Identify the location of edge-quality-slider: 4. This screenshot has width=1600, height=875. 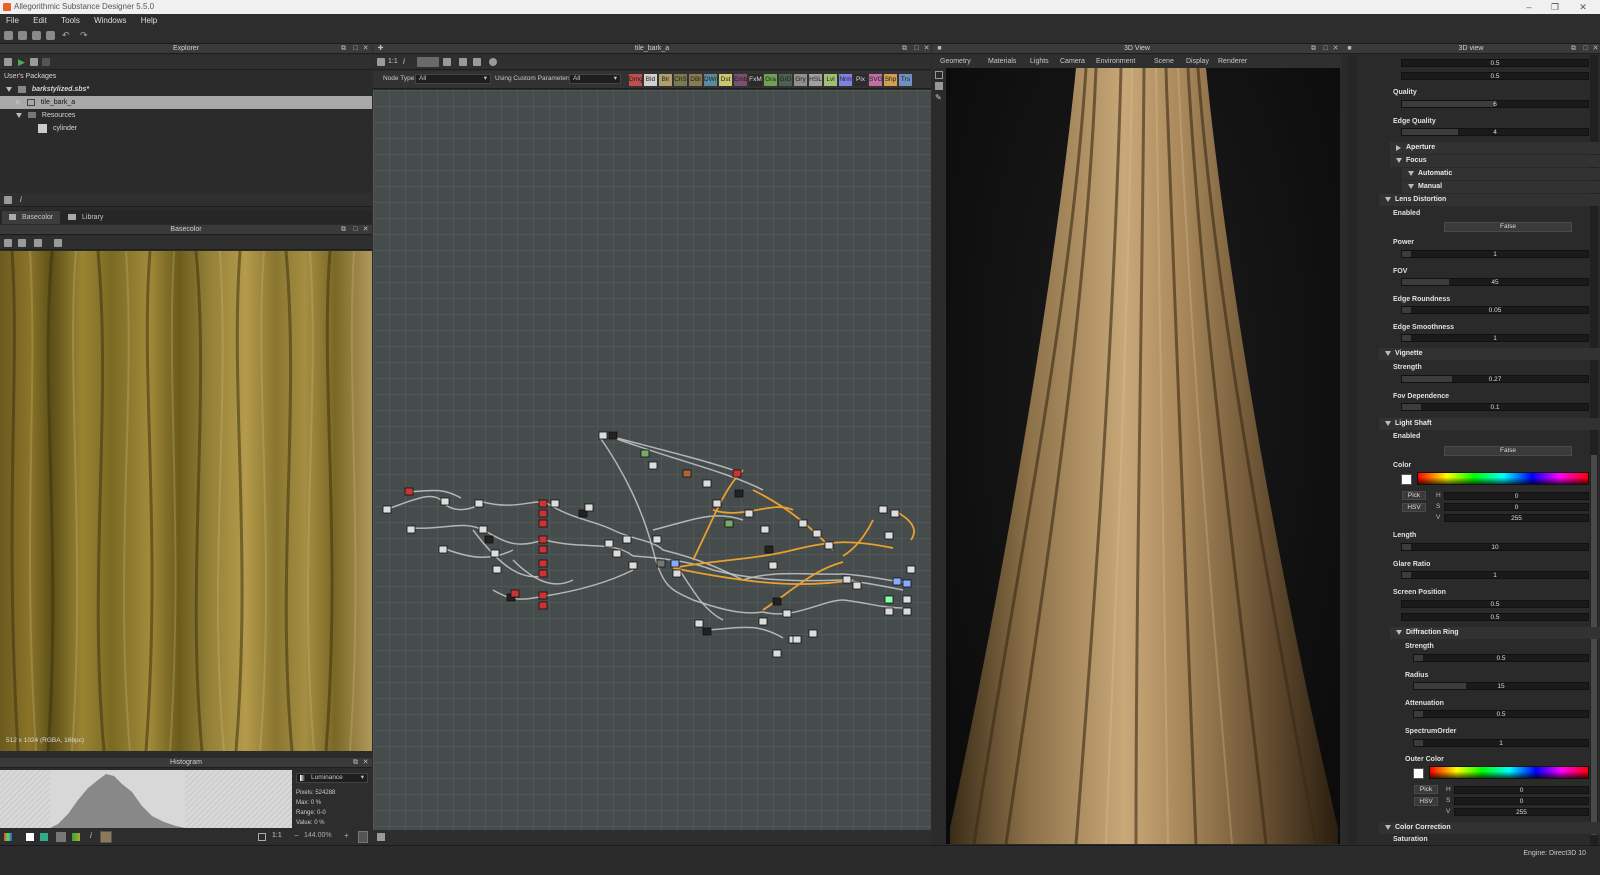
(1495, 132).